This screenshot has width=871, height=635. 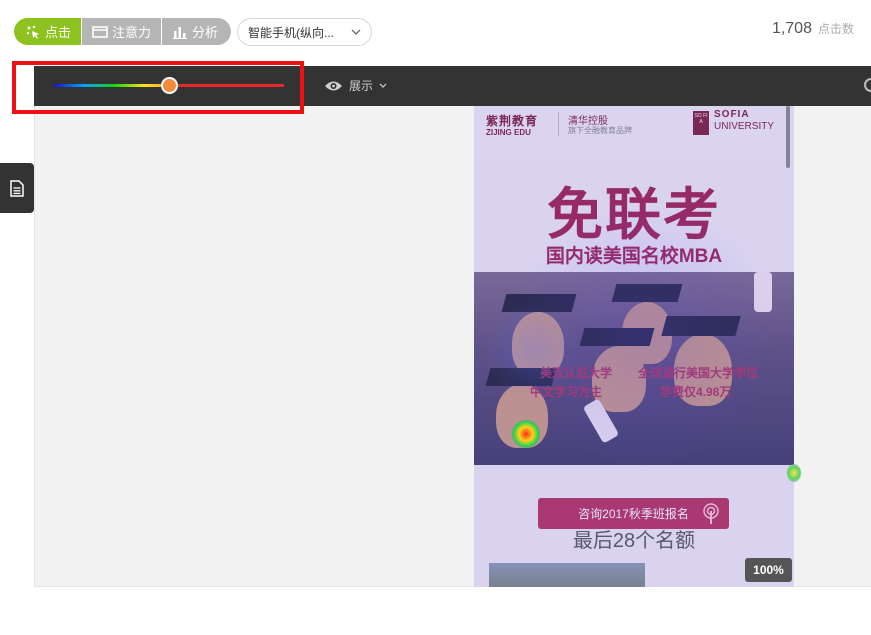 What do you see at coordinates (794, 473) in the screenshot?
I see `heat-spot` at bounding box center [794, 473].